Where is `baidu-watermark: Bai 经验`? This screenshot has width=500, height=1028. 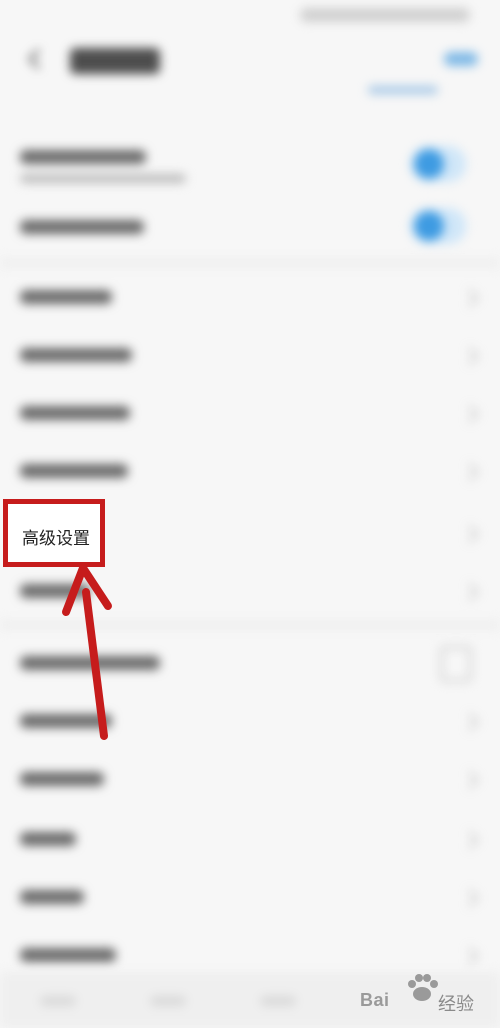
baidu-watermark: Bai 经验 is located at coordinates (425, 994).